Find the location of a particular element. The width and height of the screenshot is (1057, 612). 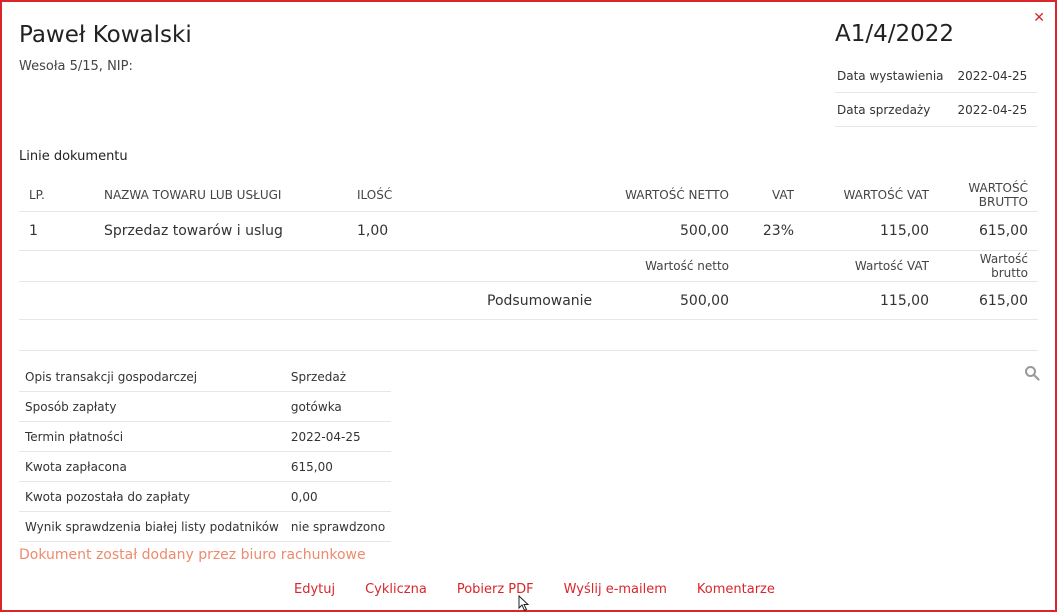

issue-date-row: Data wystawienia 2022-04-25 is located at coordinates (936, 76).